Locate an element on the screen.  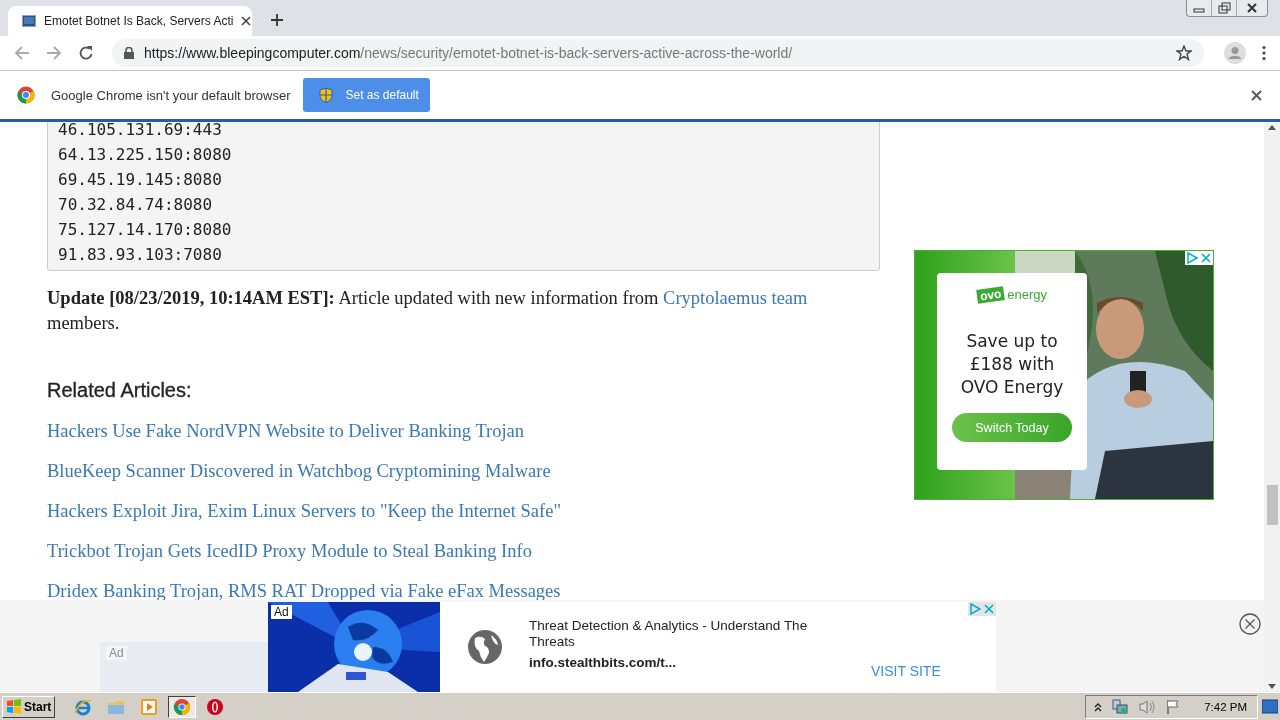
menu-icon is located at coordinates (1264, 53).